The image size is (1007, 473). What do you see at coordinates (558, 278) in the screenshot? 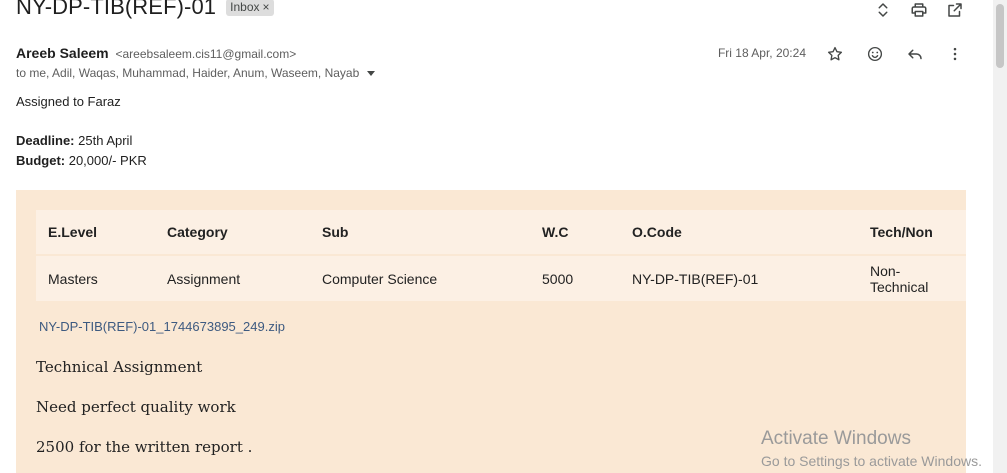
I see `cell-word-count: 5000` at bounding box center [558, 278].